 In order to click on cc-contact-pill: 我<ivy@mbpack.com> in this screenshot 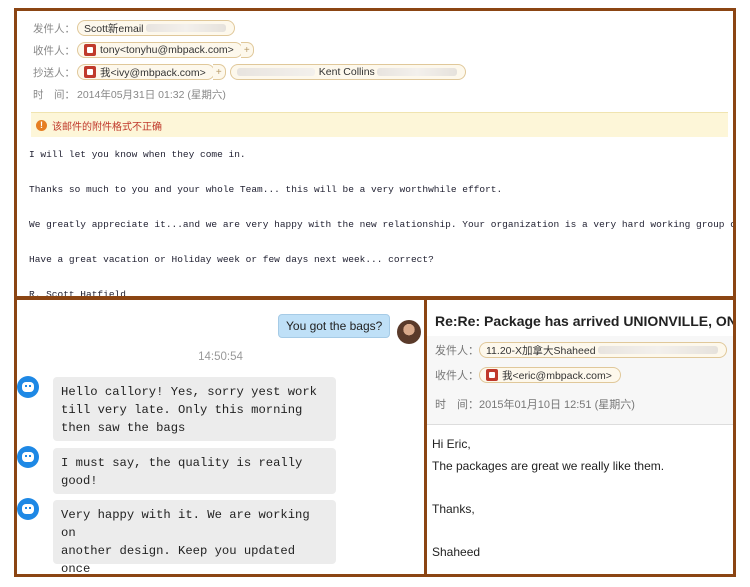, I will do `click(146, 72)`.